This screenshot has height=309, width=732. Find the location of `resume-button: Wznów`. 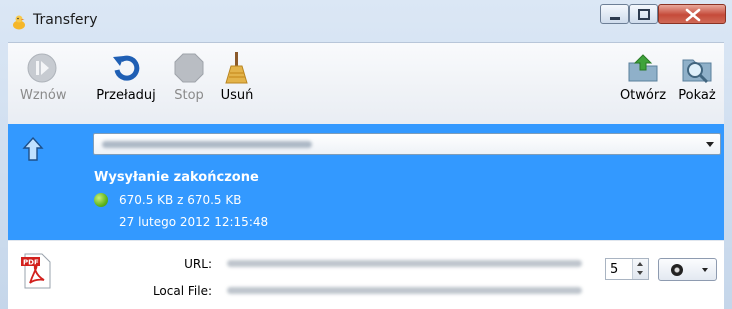

resume-button: Wznów is located at coordinates (43, 77).